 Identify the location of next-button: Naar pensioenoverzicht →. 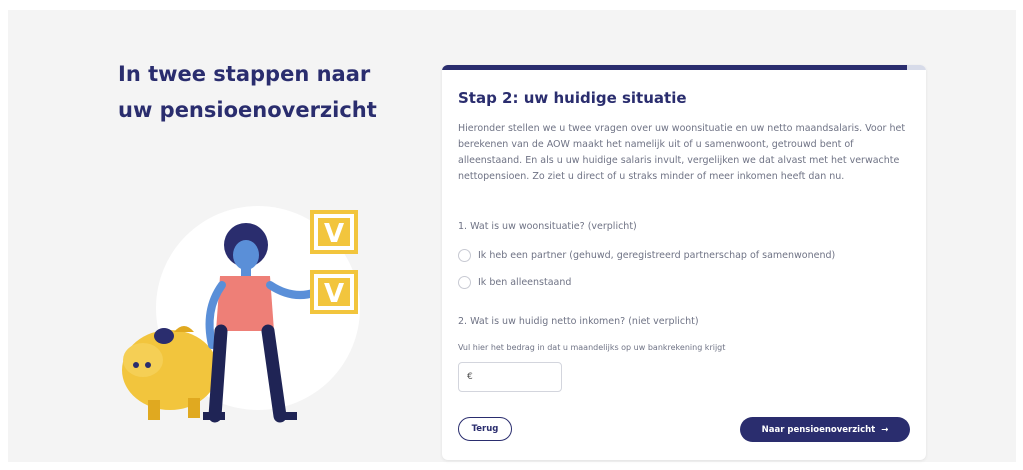
(825, 429).